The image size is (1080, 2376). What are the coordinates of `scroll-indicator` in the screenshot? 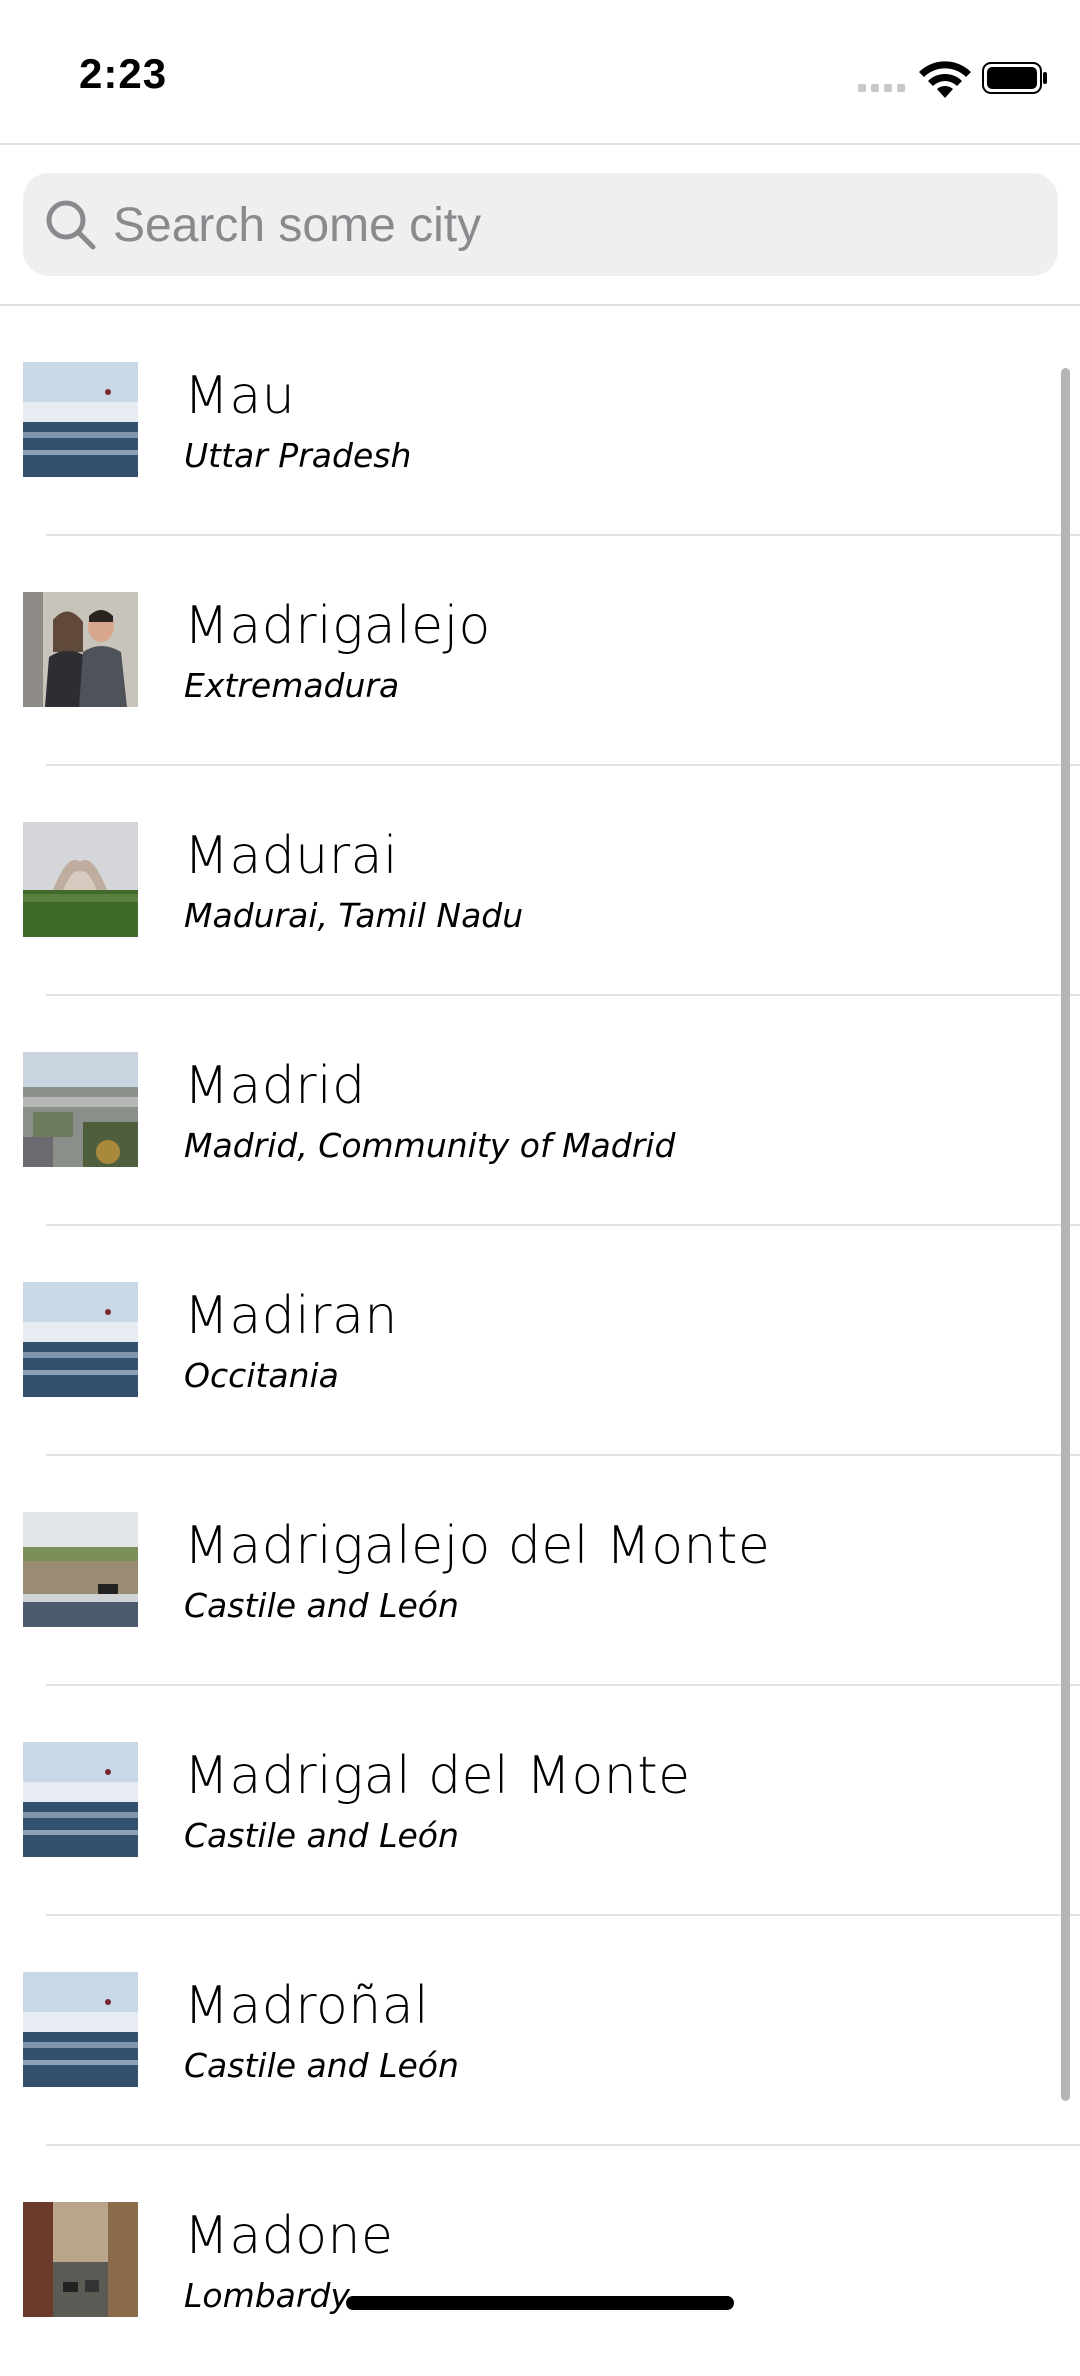 It's located at (1065, 1234).